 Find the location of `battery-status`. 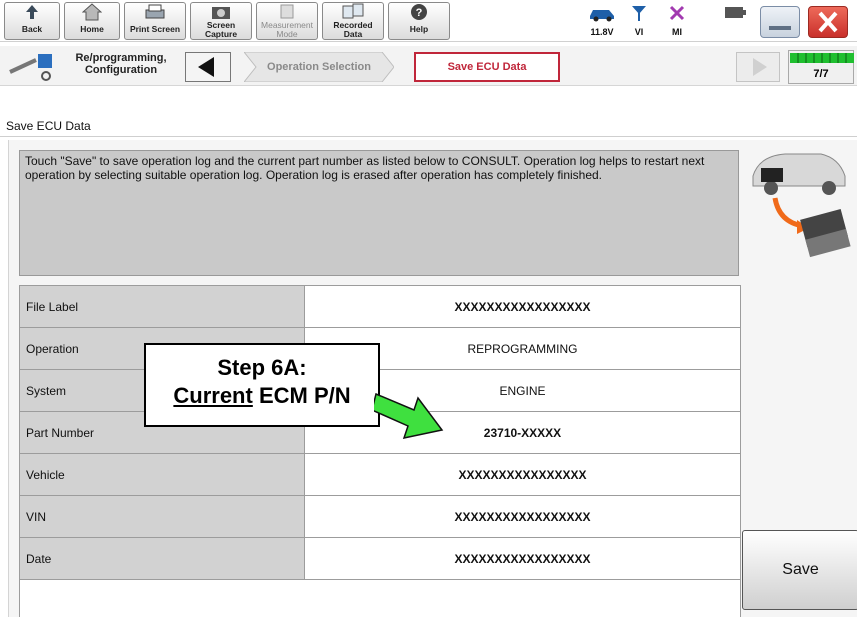

battery-status is located at coordinates (735, 21).